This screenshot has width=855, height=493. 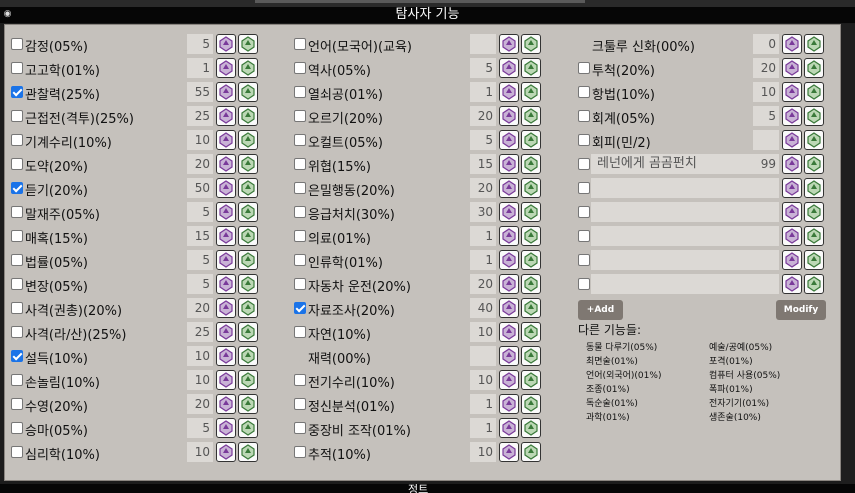 What do you see at coordinates (483, 308) in the screenshot?
I see `skill-value: 40` at bounding box center [483, 308].